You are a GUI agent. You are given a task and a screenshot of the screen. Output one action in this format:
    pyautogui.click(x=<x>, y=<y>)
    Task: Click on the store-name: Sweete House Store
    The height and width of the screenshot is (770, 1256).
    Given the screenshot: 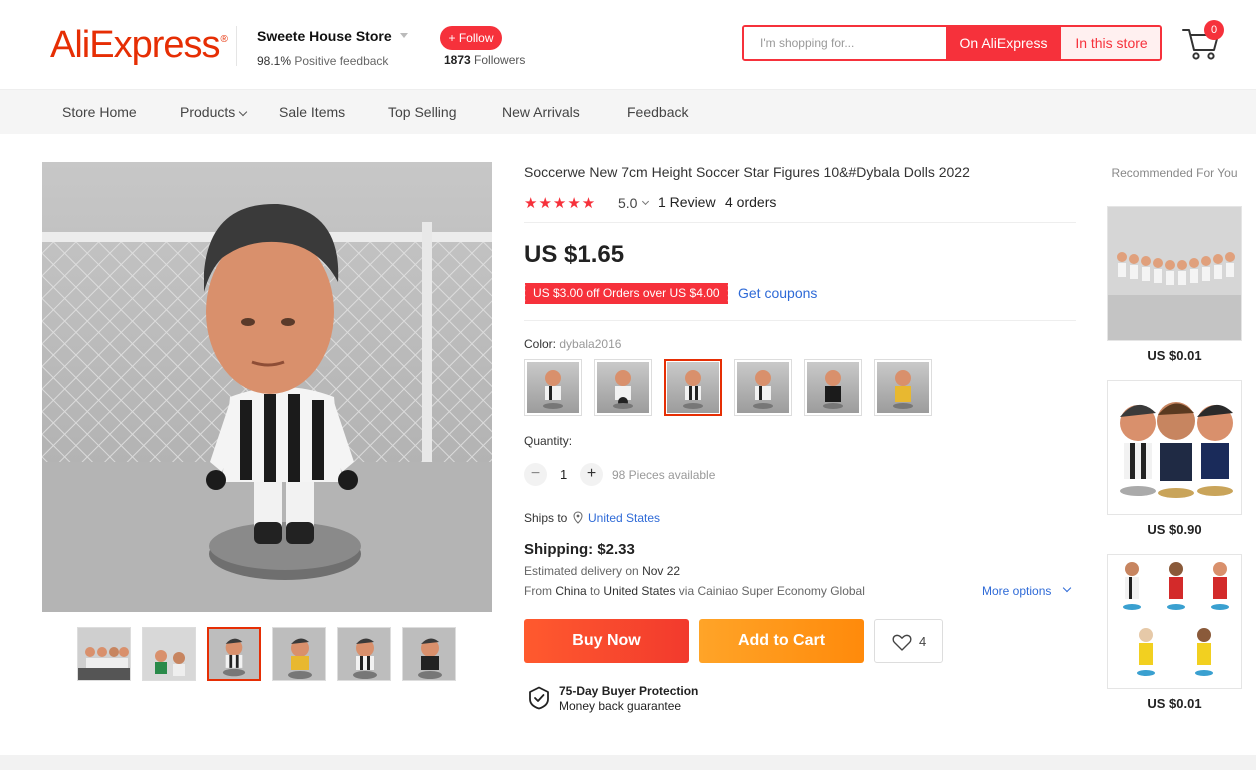 What is the action you would take?
    pyautogui.click(x=324, y=36)
    